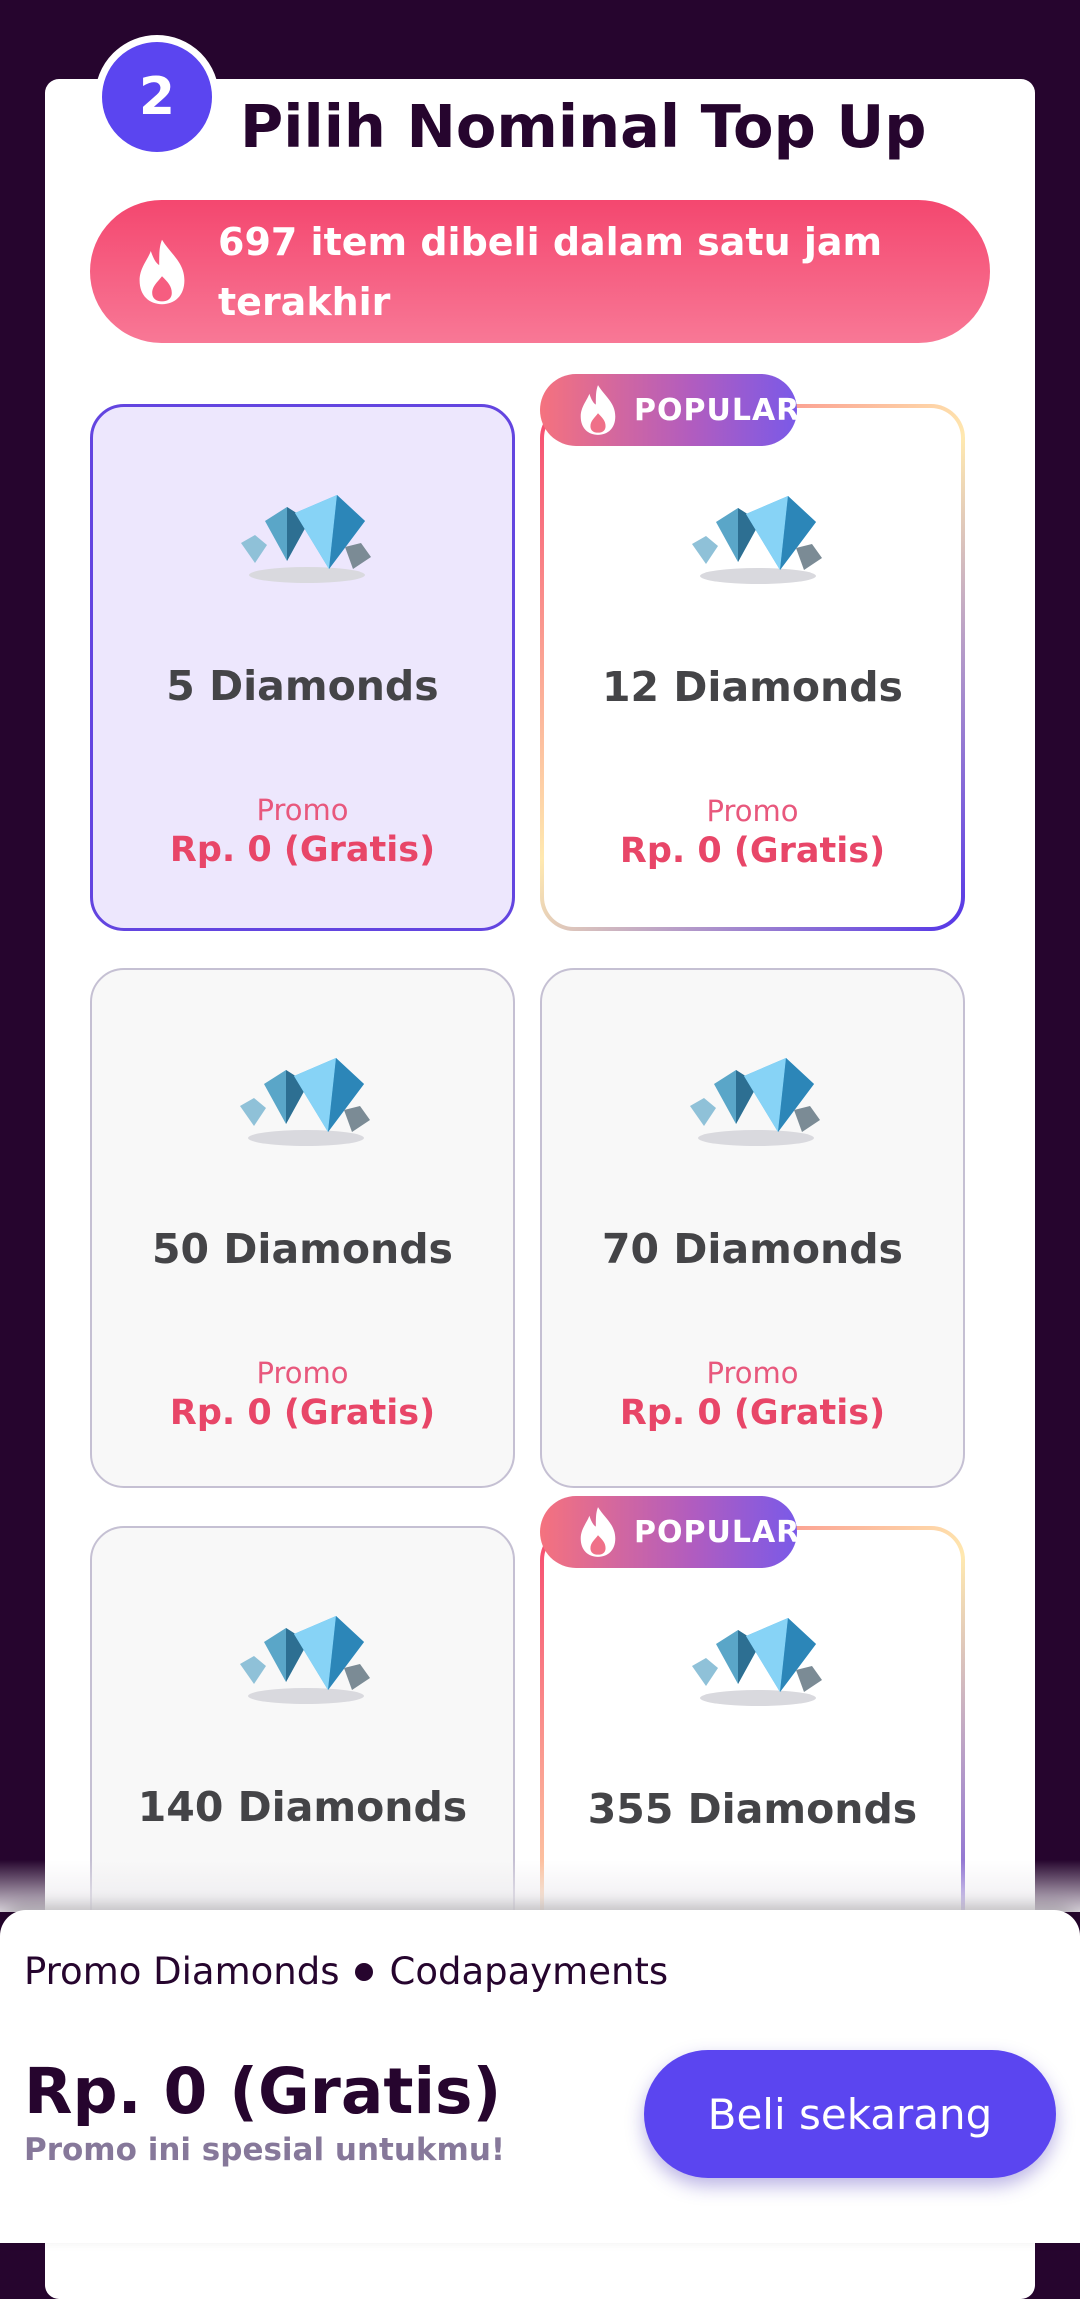 Image resolution: width=1080 pixels, height=2299 pixels. What do you see at coordinates (265, 2150) in the screenshot?
I see `promo-note: Promo ini spesial untukmu!` at bounding box center [265, 2150].